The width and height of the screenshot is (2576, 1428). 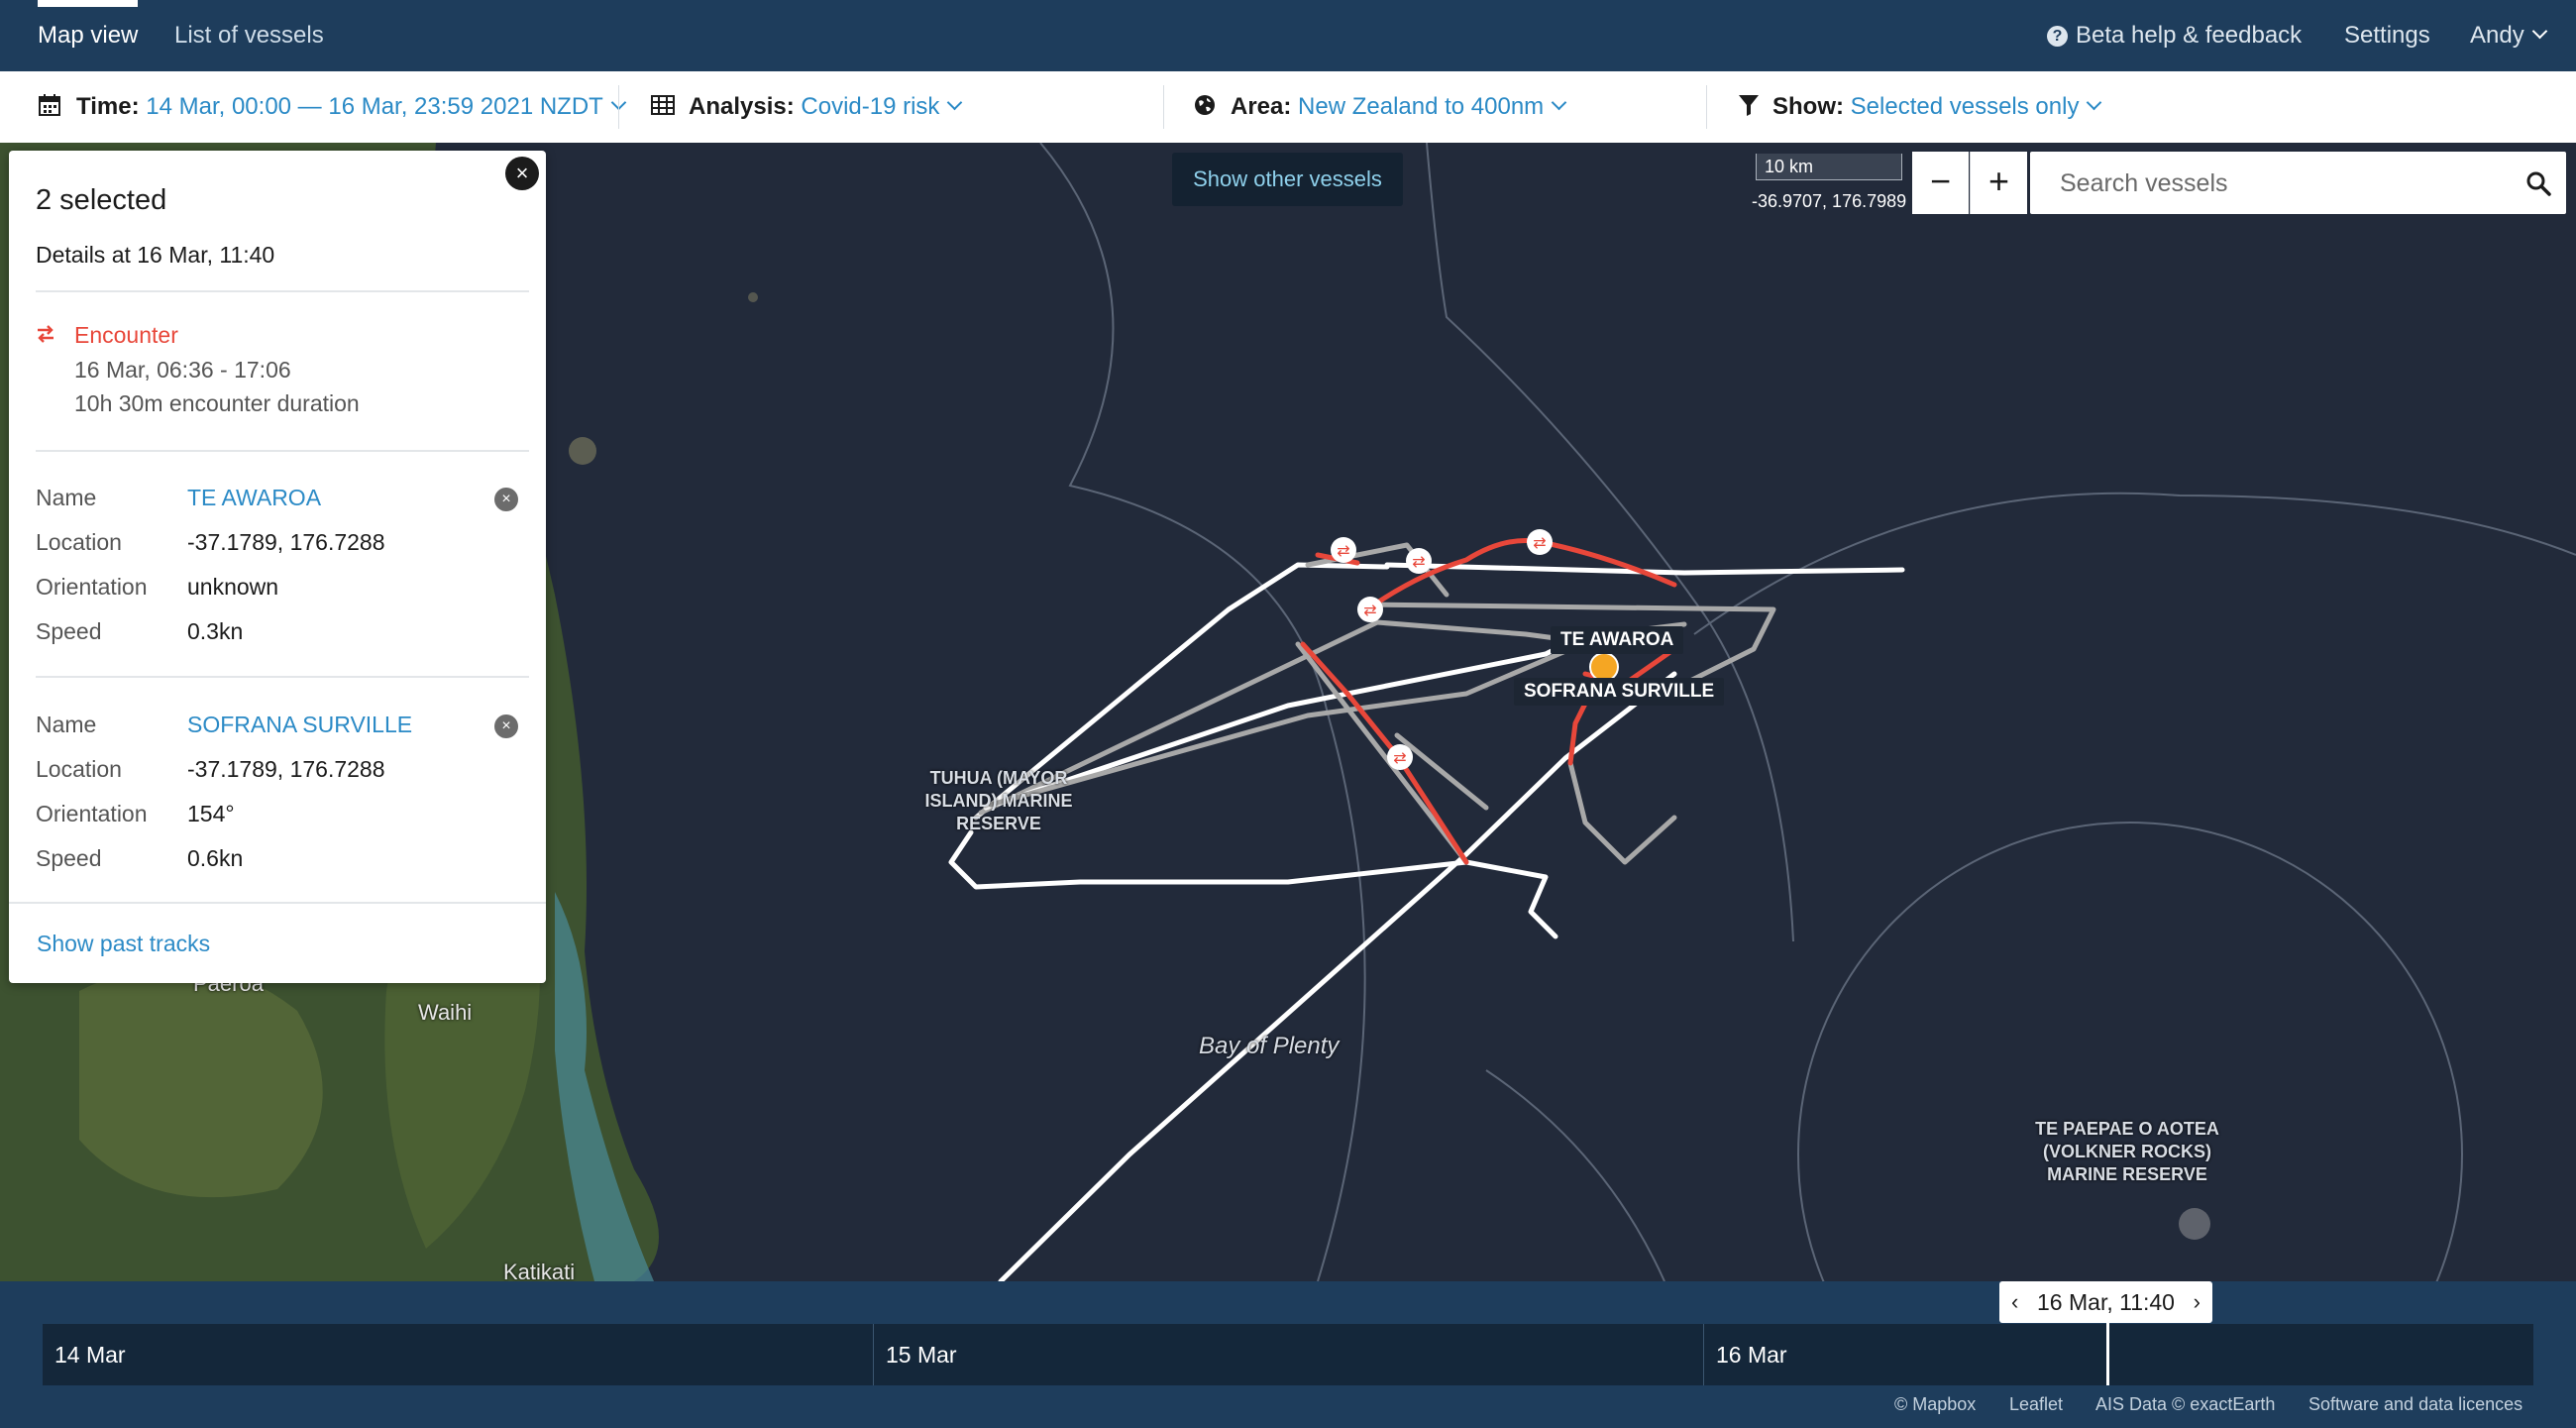 What do you see at coordinates (254, 498) in the screenshot?
I see `vessel-name-link: TE AWAROA` at bounding box center [254, 498].